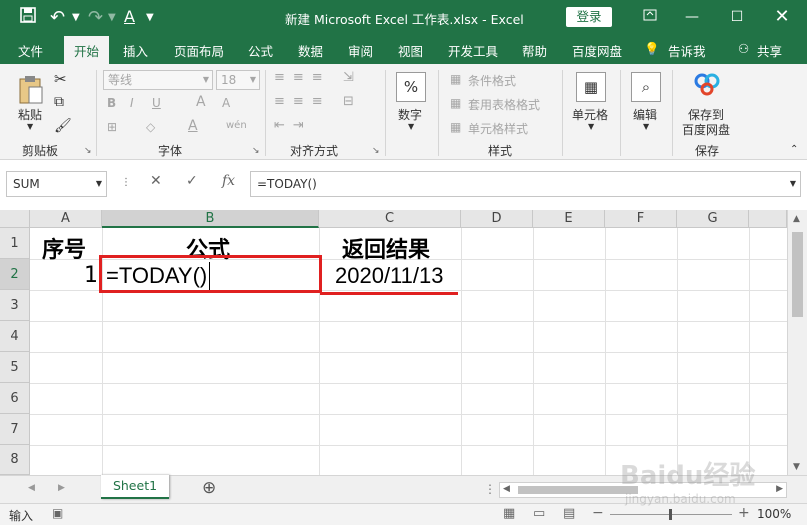 This screenshot has height=525, width=807. I want to click on tab-page-layout: 页面布局, so click(199, 50).